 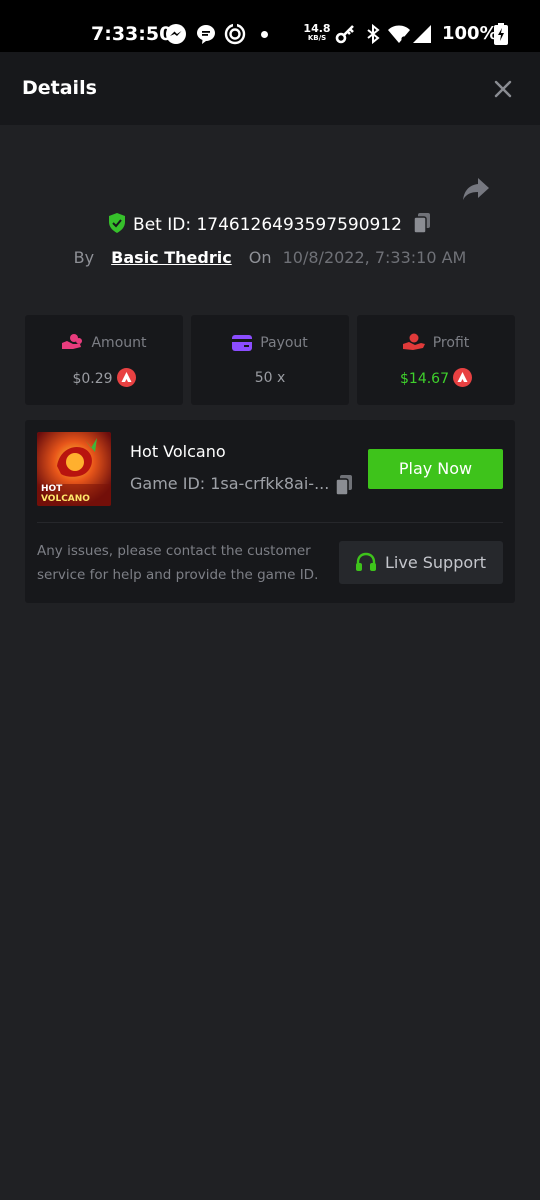 I want to click on details-header: Details, so click(x=270, y=88).